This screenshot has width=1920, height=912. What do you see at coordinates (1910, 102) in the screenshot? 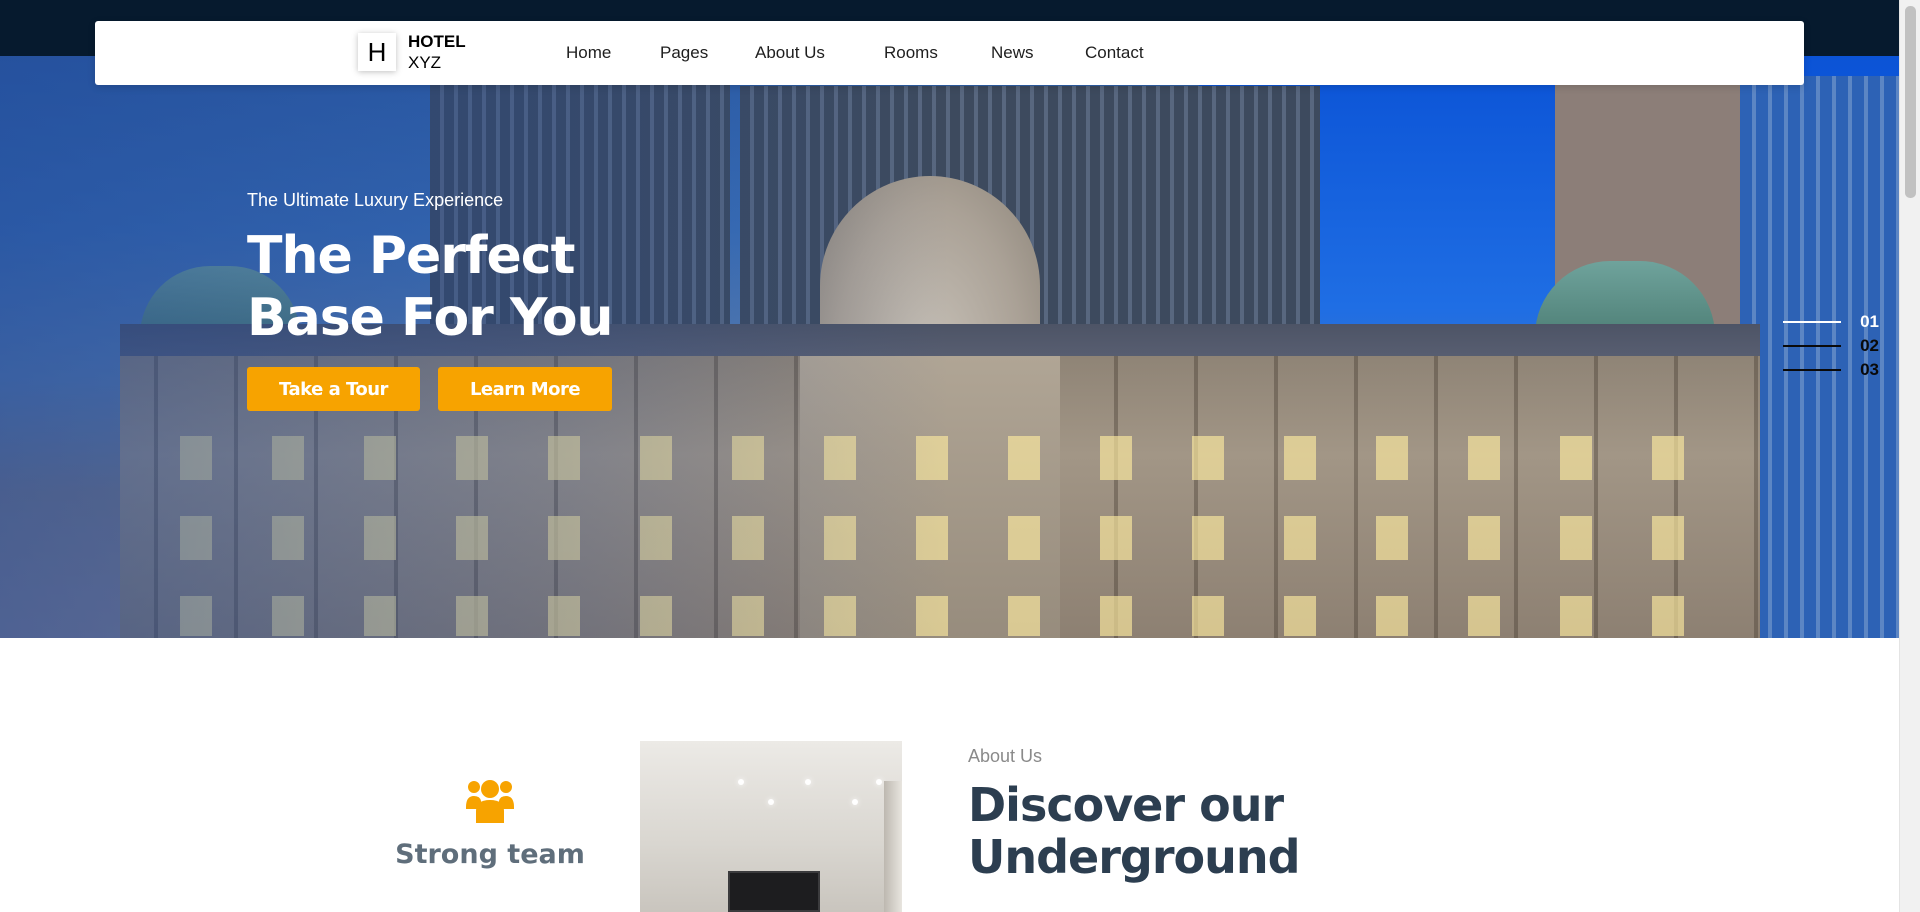
I see `scrollbar-thumb` at bounding box center [1910, 102].